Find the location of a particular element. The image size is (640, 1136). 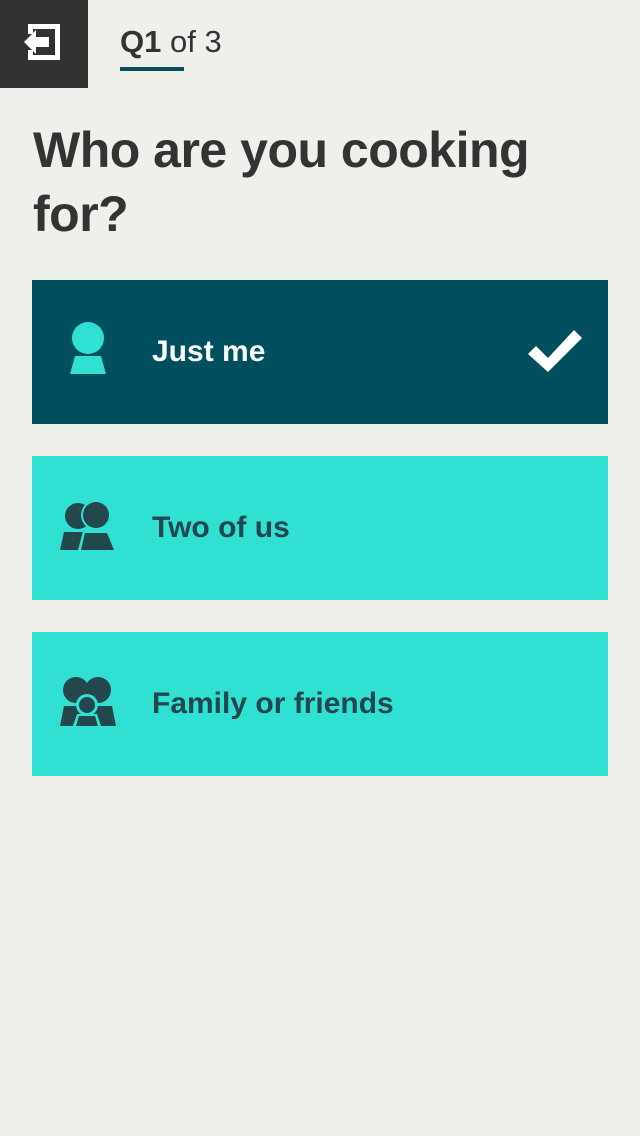

option-label: Two of us is located at coordinates (221, 527).